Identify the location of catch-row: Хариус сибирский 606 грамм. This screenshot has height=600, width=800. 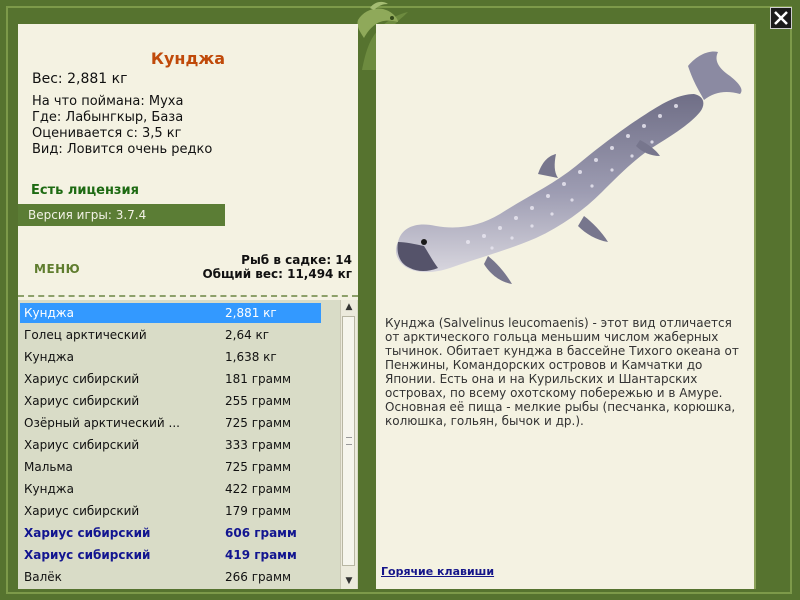
(170, 533).